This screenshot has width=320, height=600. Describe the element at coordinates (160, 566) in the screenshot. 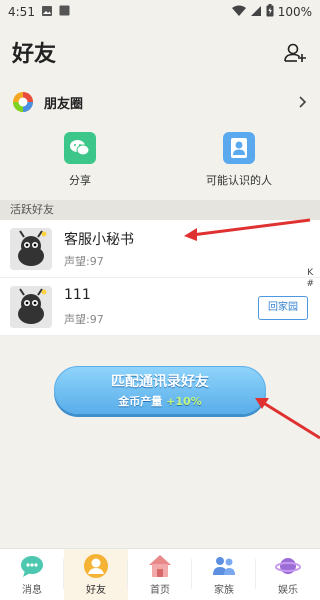

I see `house-icon` at that location.